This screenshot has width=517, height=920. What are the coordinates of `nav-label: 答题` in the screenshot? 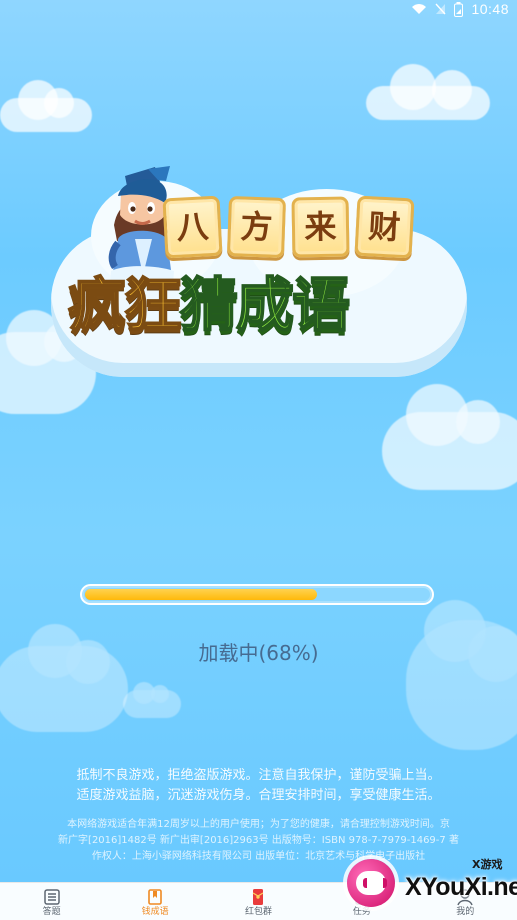 It's located at (51, 911).